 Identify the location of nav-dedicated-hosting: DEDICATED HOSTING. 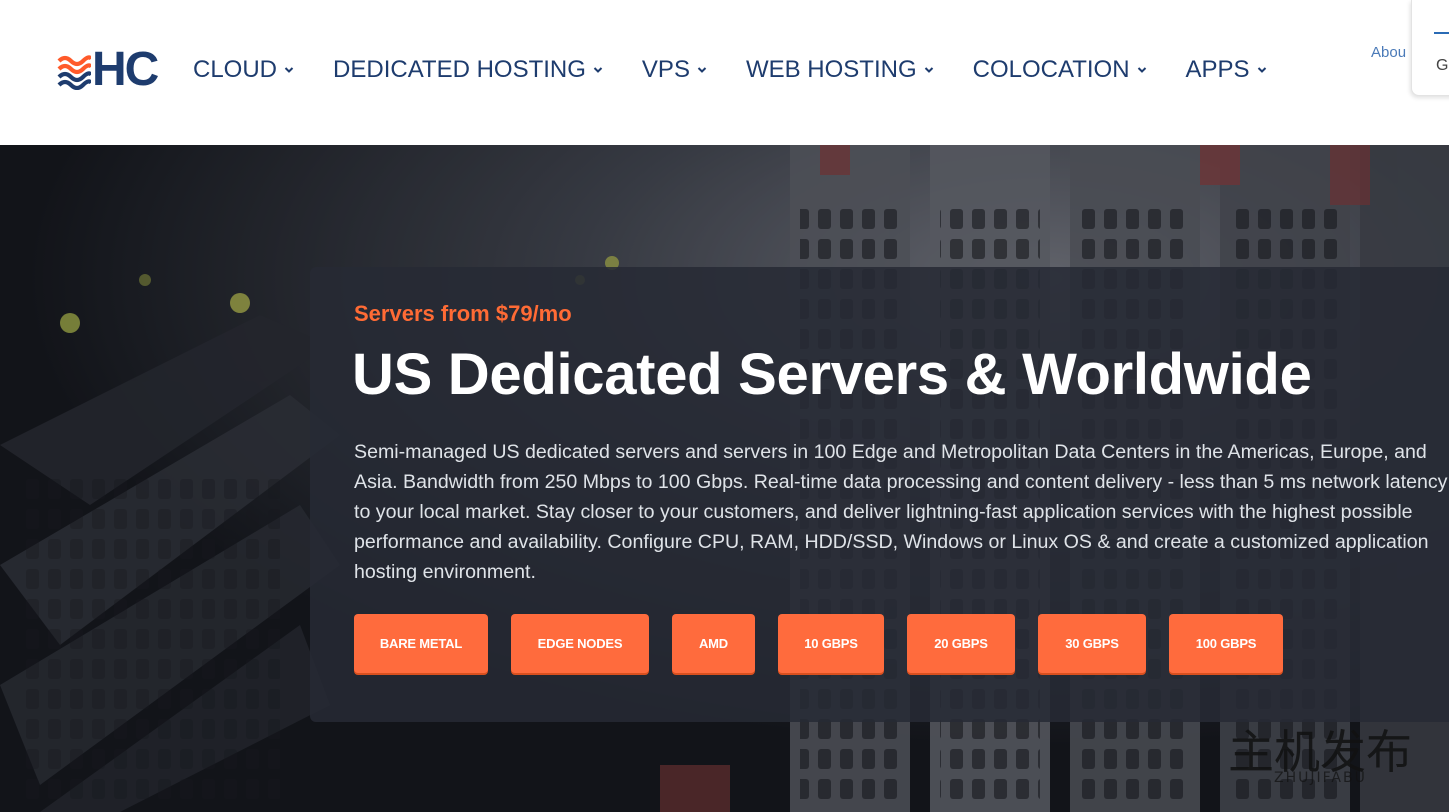
(468, 70).